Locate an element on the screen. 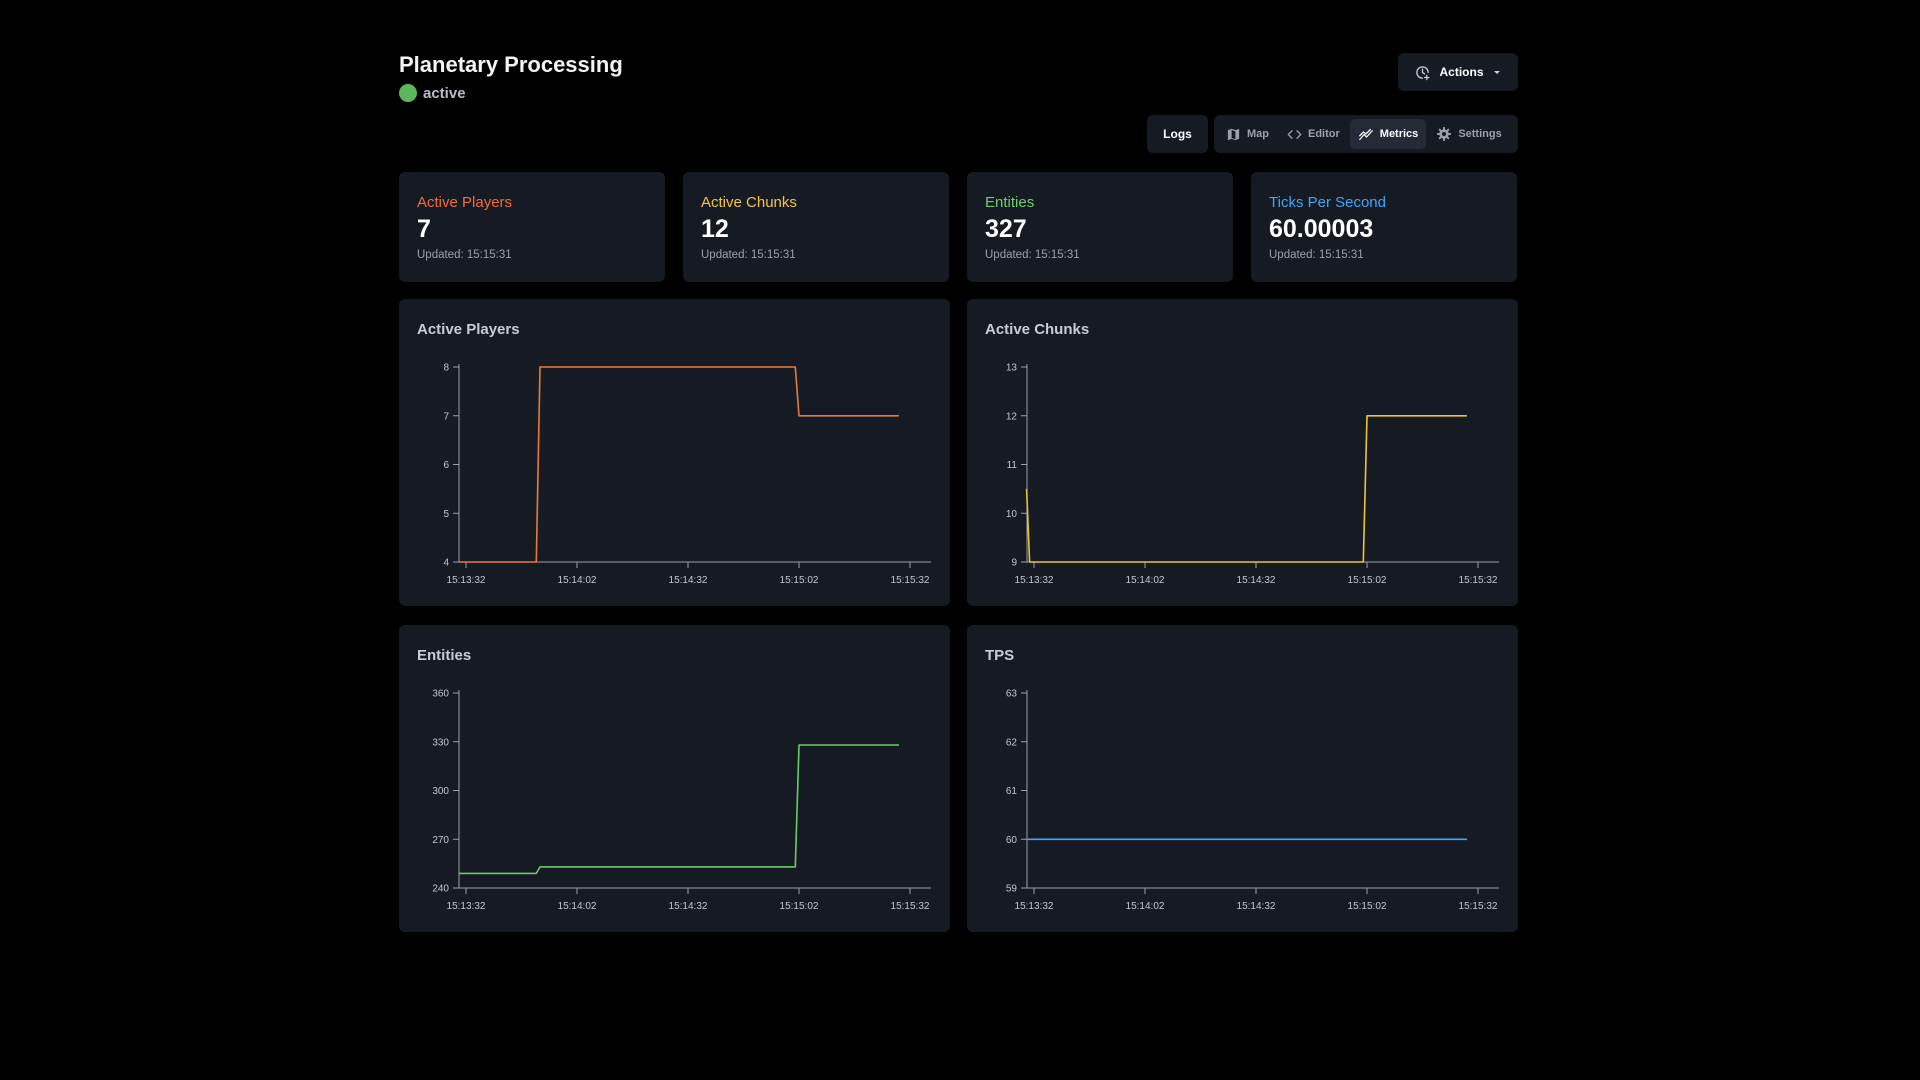 The image size is (1920, 1080). y-tick-label: 270 is located at coordinates (440, 840).